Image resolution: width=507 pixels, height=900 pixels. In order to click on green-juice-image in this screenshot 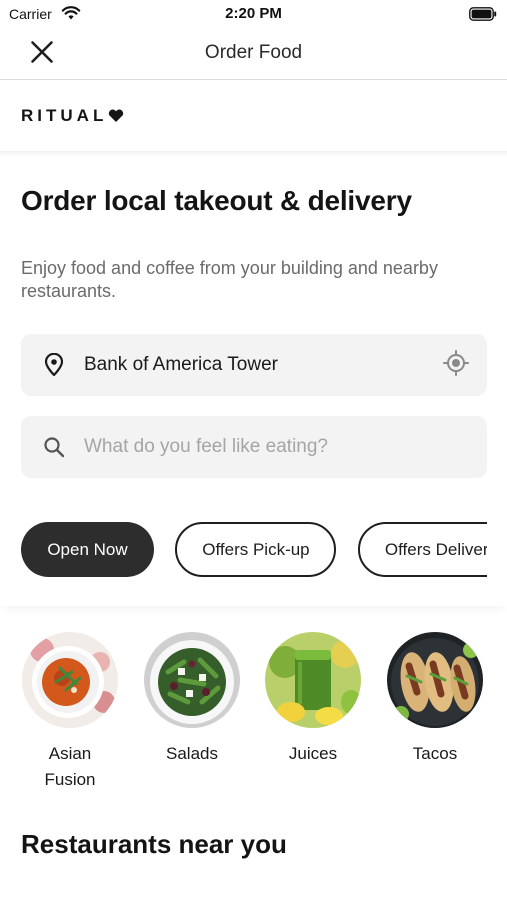, I will do `click(313, 680)`.